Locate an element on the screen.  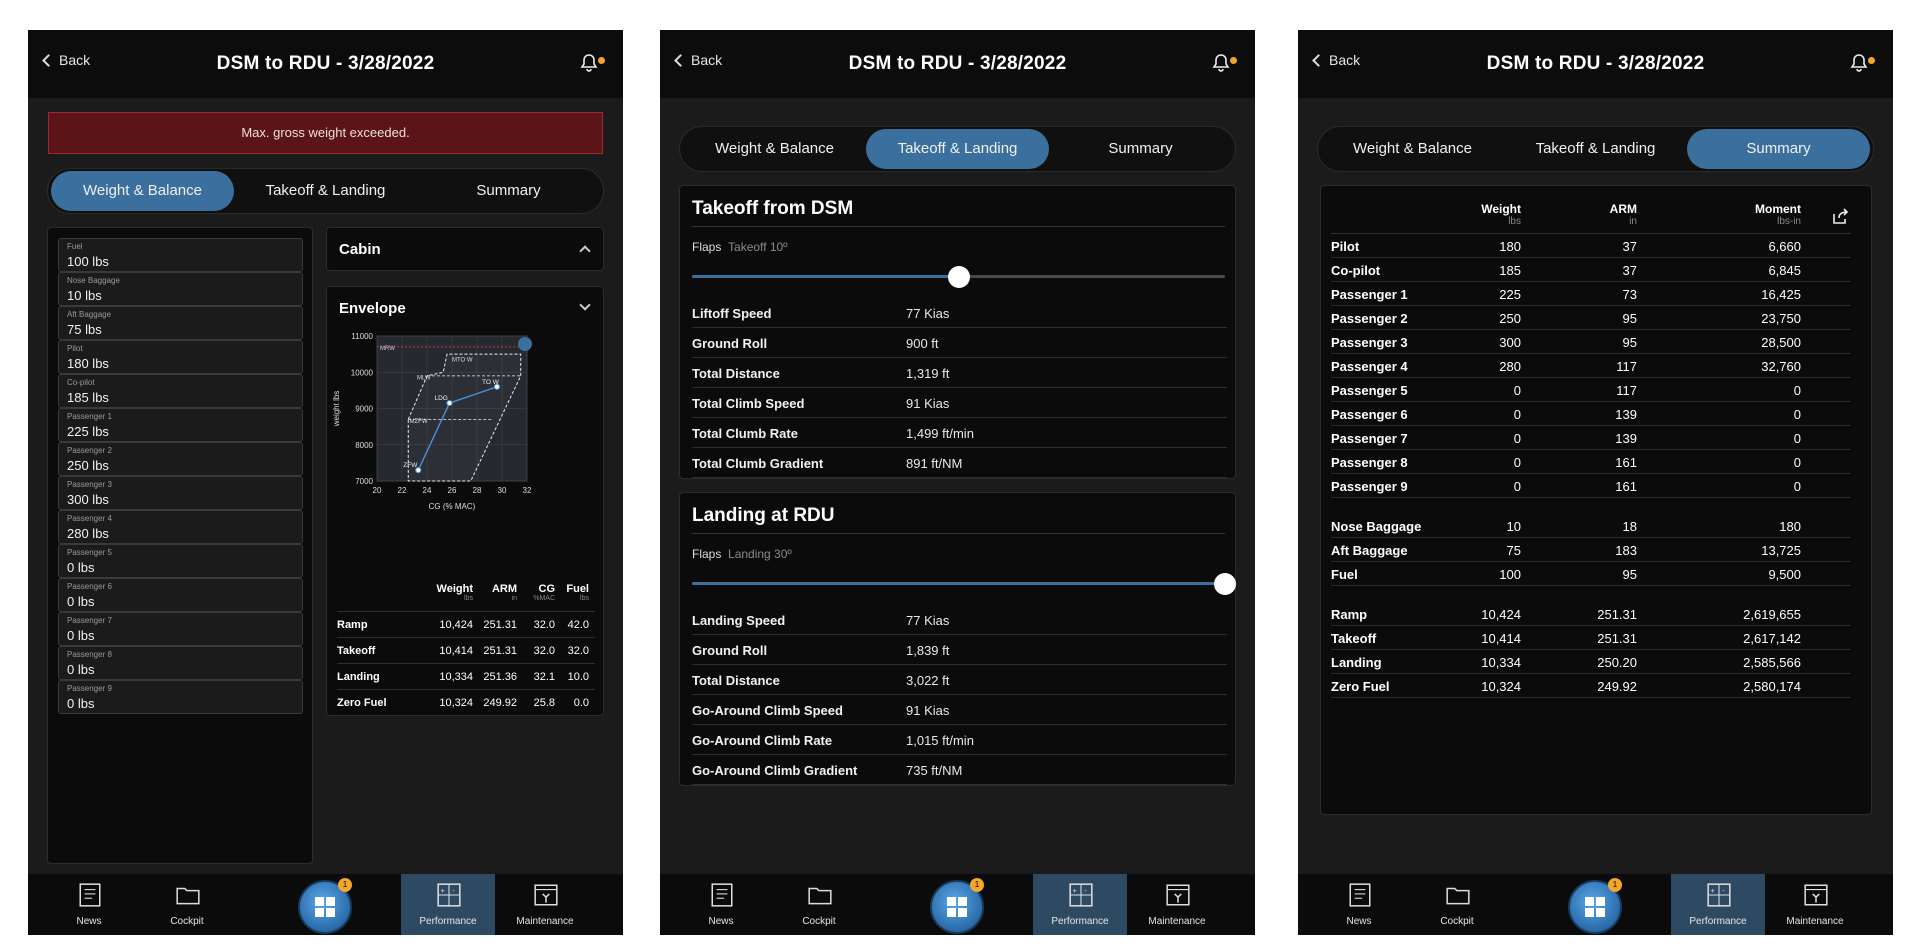
weight-field: Co-pilot 185 lbs is located at coordinates (180, 391).